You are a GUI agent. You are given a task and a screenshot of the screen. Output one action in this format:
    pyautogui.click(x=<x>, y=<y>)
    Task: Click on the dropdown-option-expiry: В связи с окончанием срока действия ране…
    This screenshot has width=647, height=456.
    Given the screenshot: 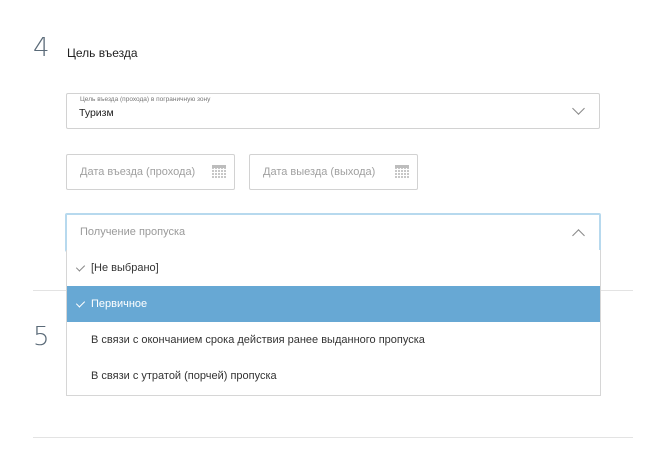 What is the action you would take?
    pyautogui.click(x=333, y=340)
    